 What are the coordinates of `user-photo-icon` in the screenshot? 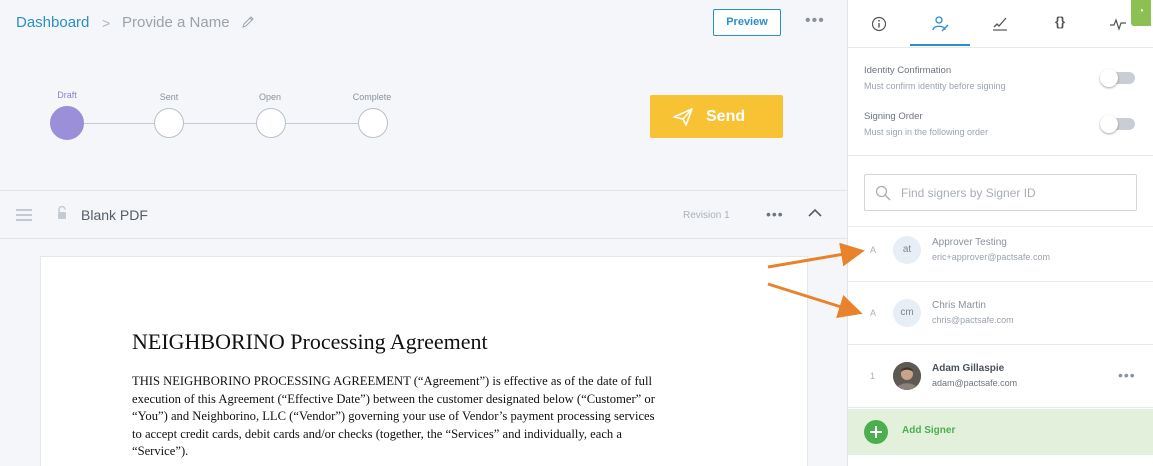 It's located at (907, 376).